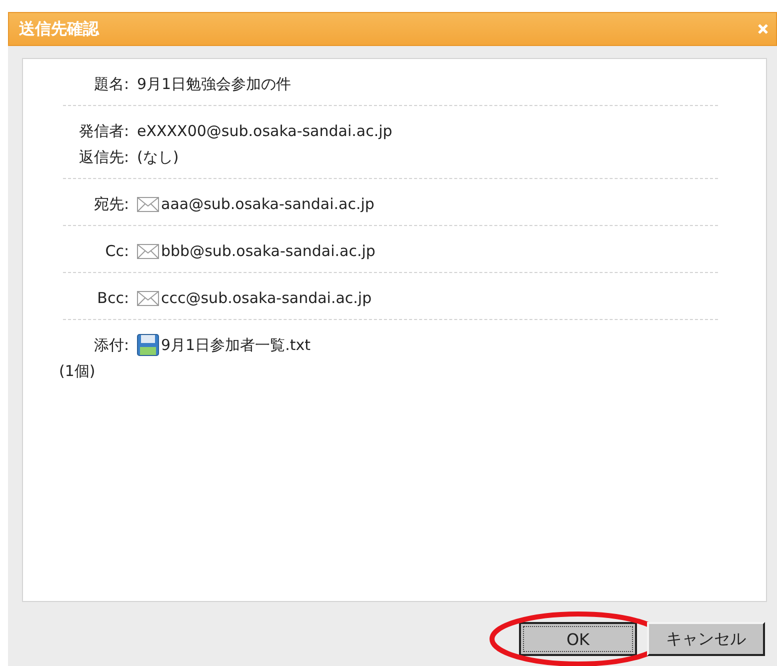 This screenshot has height=666, width=777. Describe the element at coordinates (264, 131) in the screenshot. I see `field-value: eXXXX00@sub.osaka-sandai.ac.jp` at that location.